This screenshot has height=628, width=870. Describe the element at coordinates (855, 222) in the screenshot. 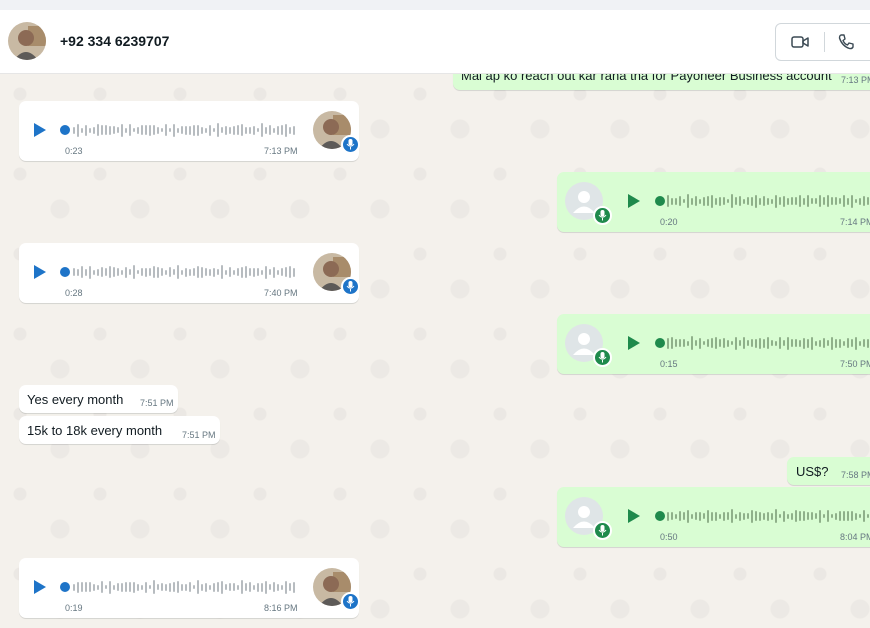

I see `message-time: 7:14 PM` at that location.